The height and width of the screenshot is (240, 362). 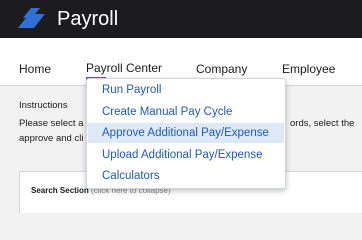 I want to click on search-section-title: Search Section, so click(x=60, y=190).